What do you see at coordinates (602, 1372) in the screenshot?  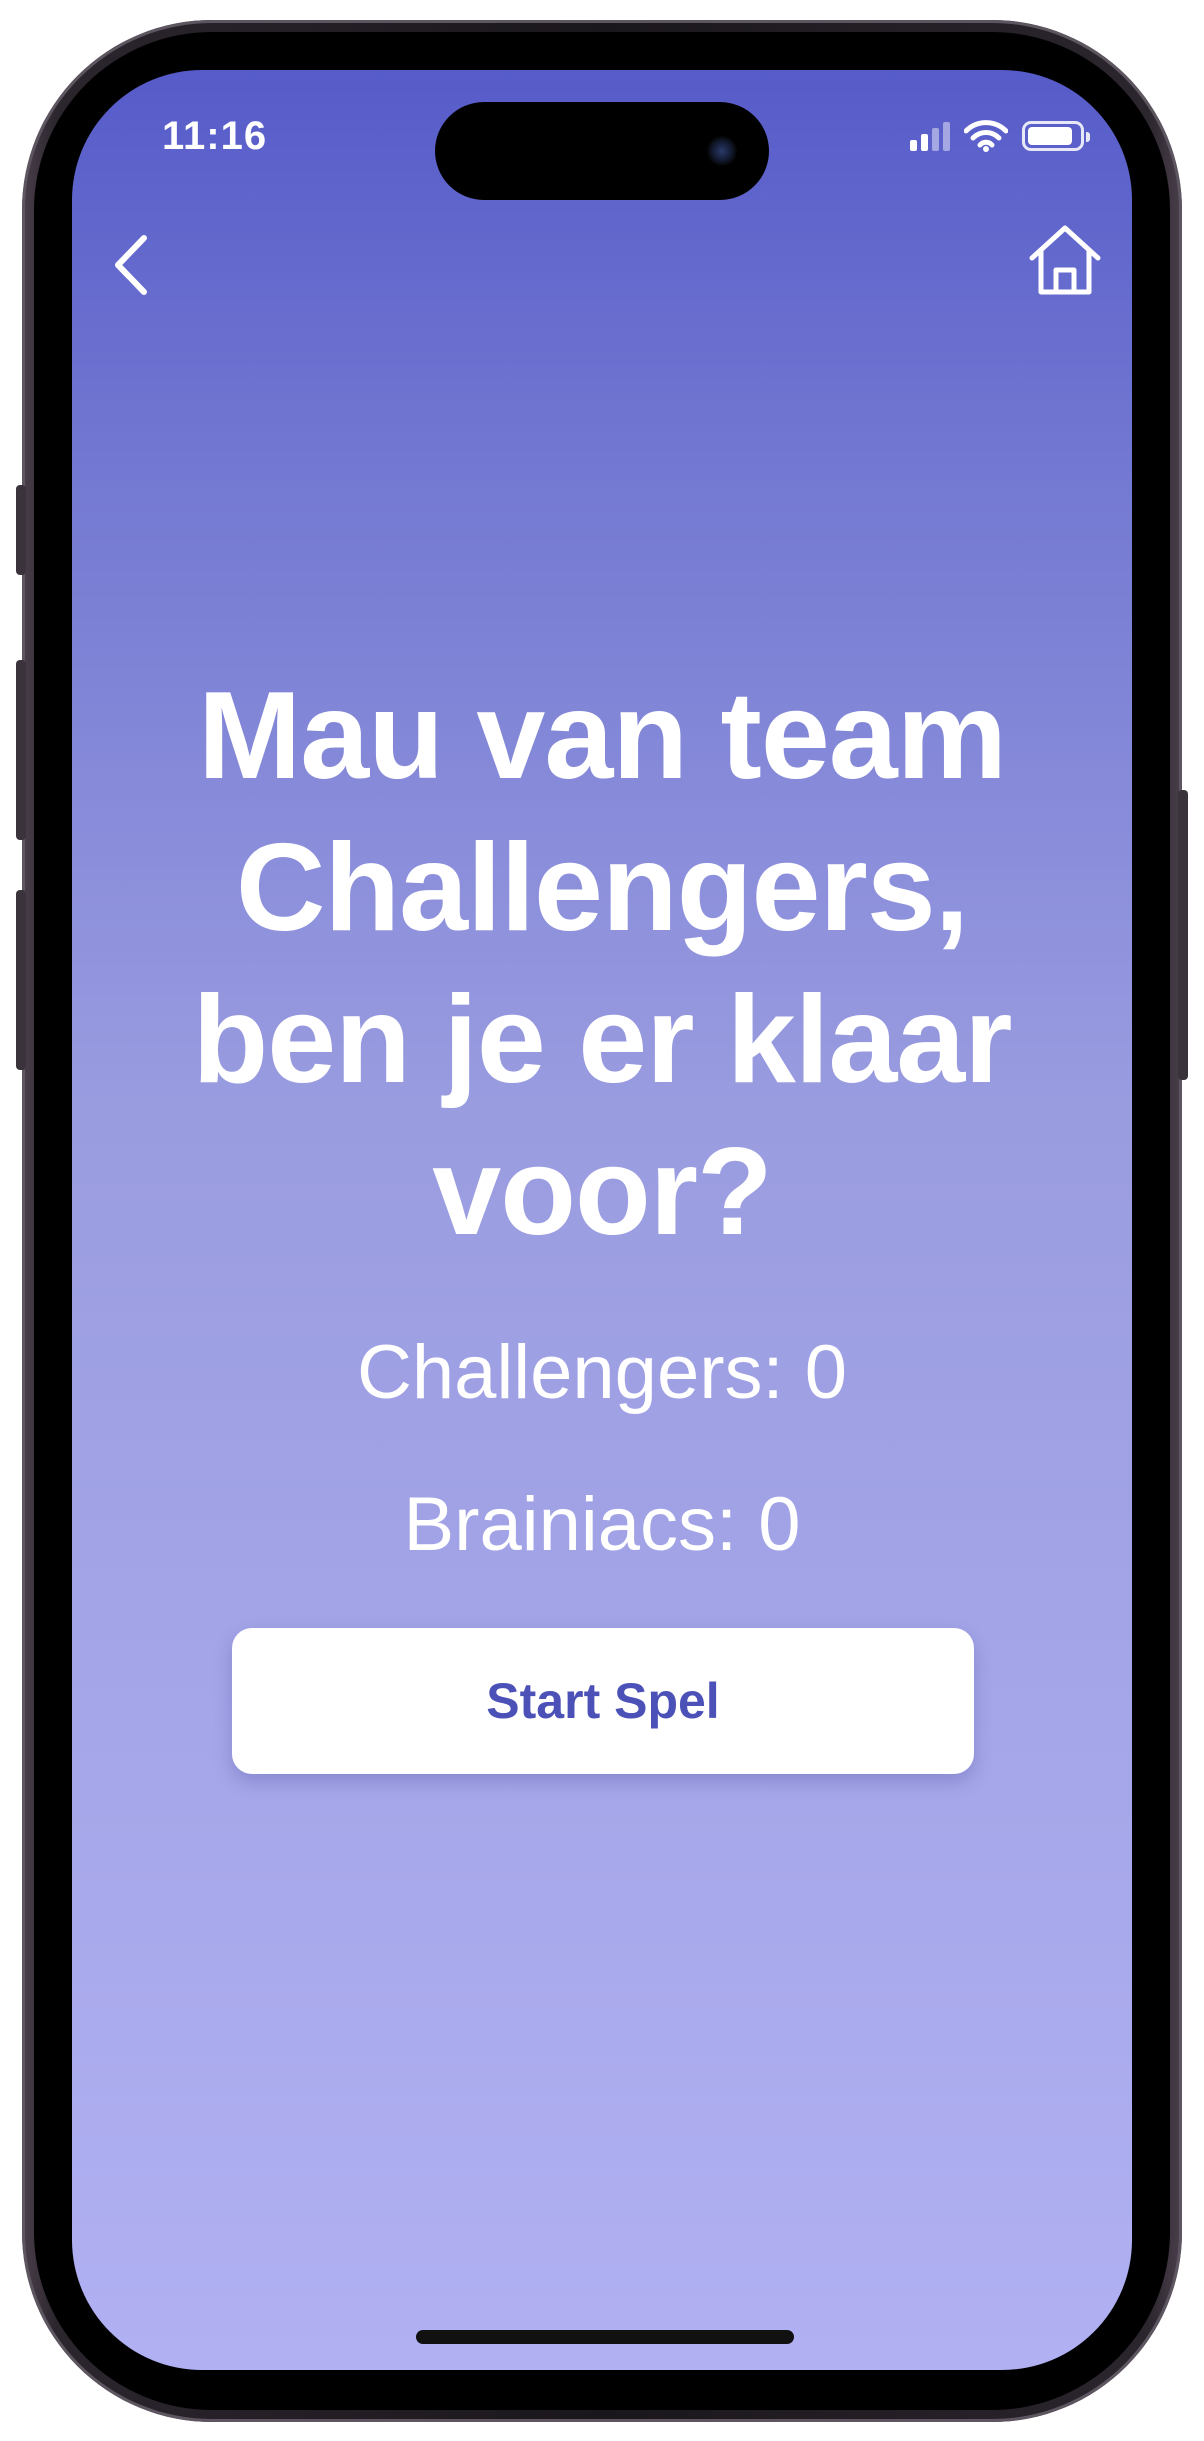 I see `score-challengers: Challengers: 0` at bounding box center [602, 1372].